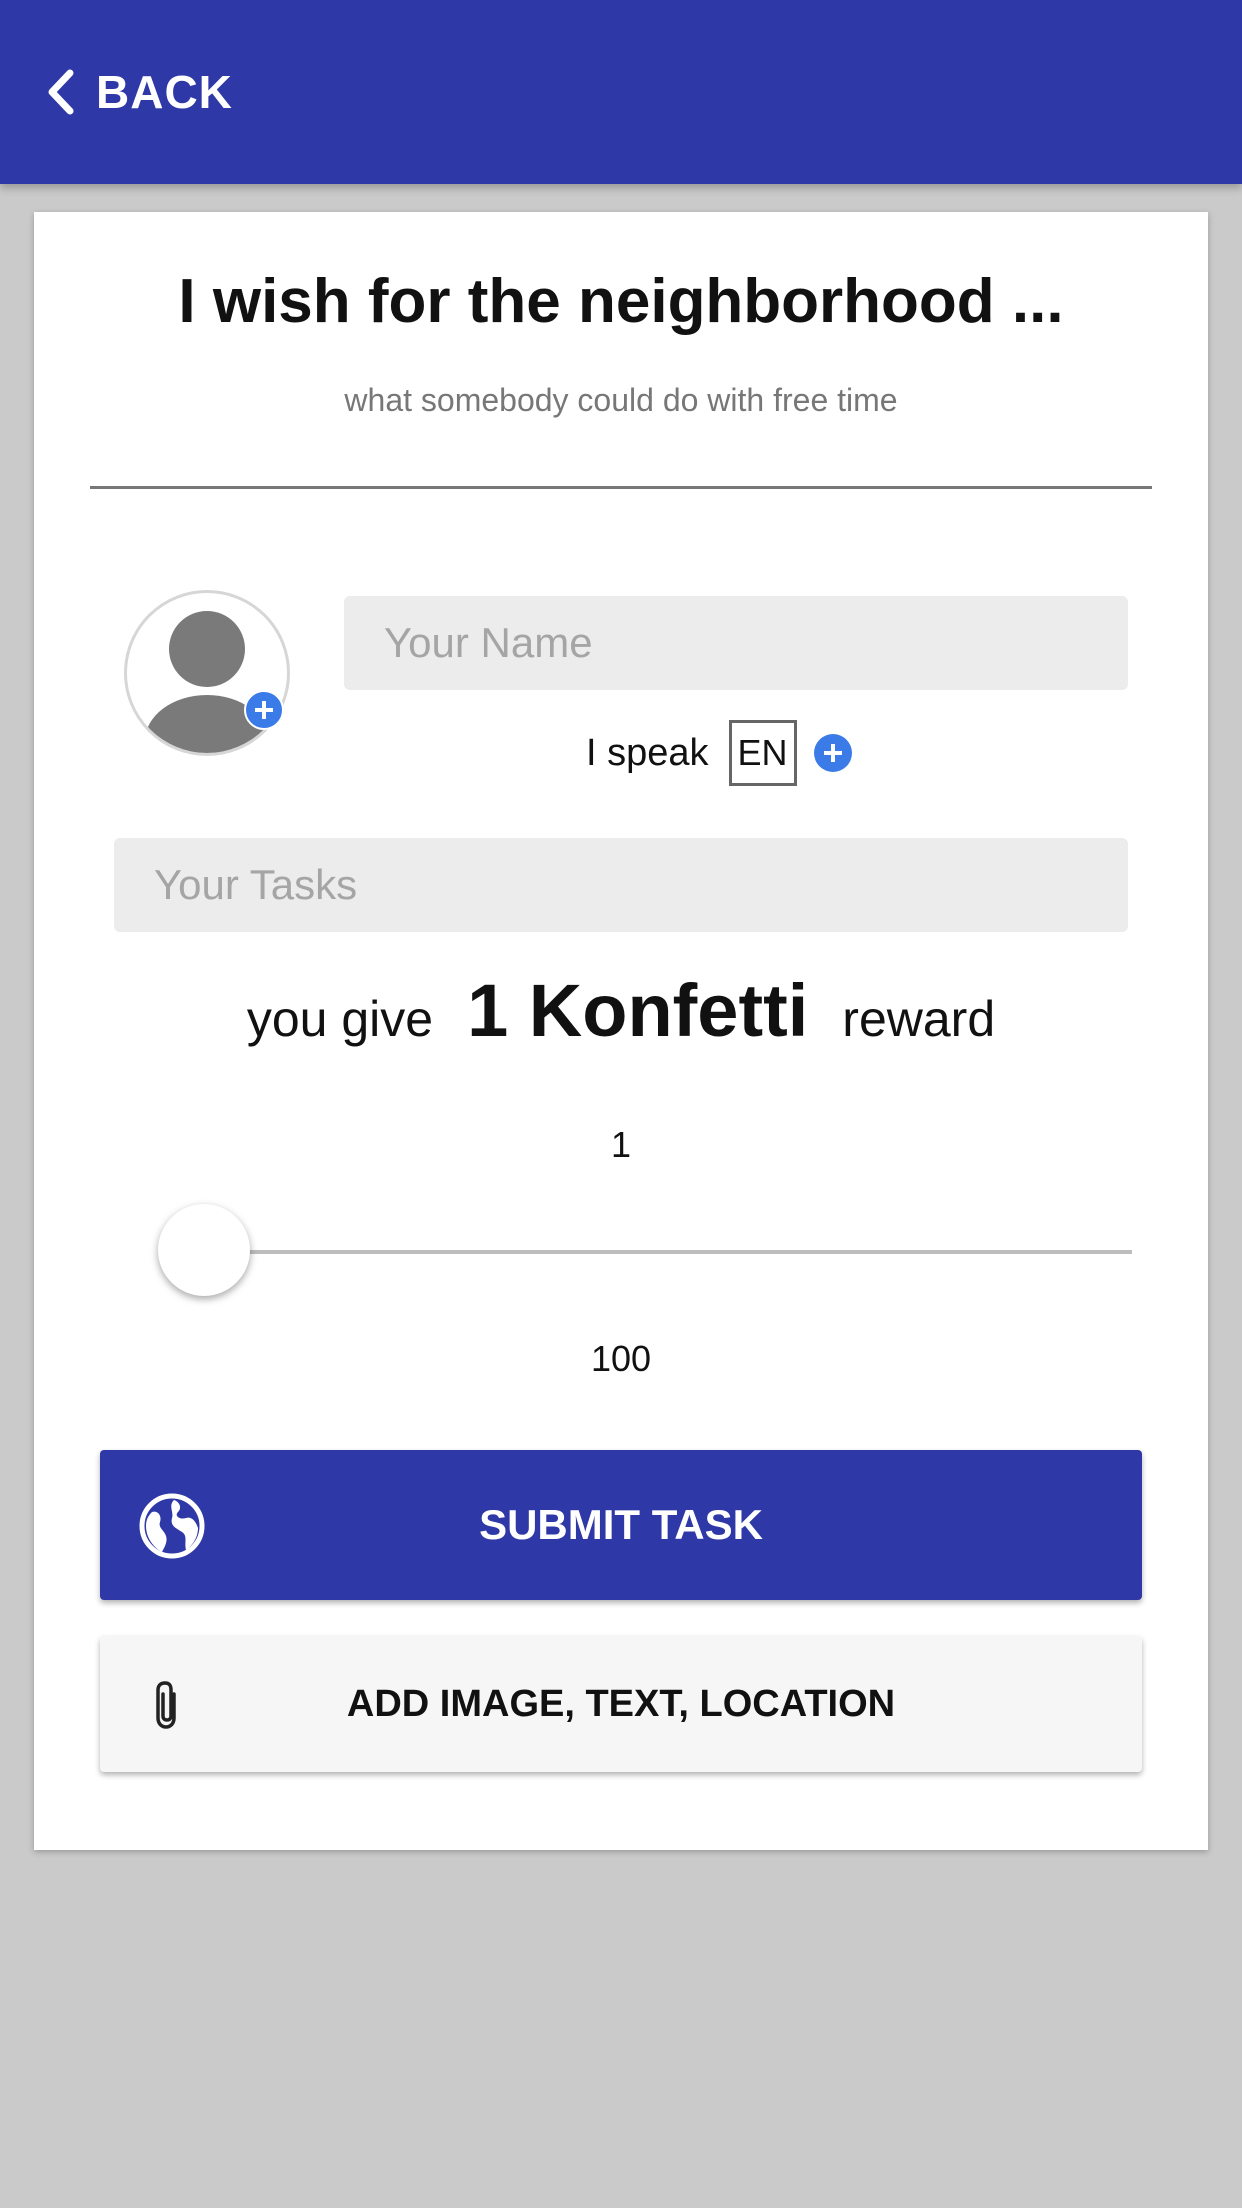 This screenshot has width=1242, height=2208. Describe the element at coordinates (736, 643) in the screenshot. I see `name-input` at that location.